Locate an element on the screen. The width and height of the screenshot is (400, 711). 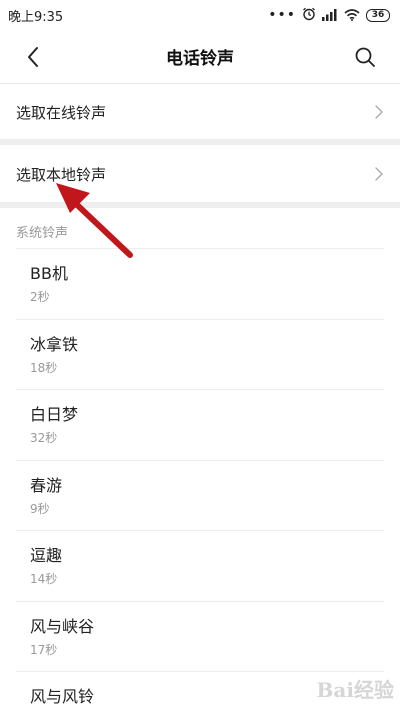
status-time: 晚上9:35 is located at coordinates (36, 17).